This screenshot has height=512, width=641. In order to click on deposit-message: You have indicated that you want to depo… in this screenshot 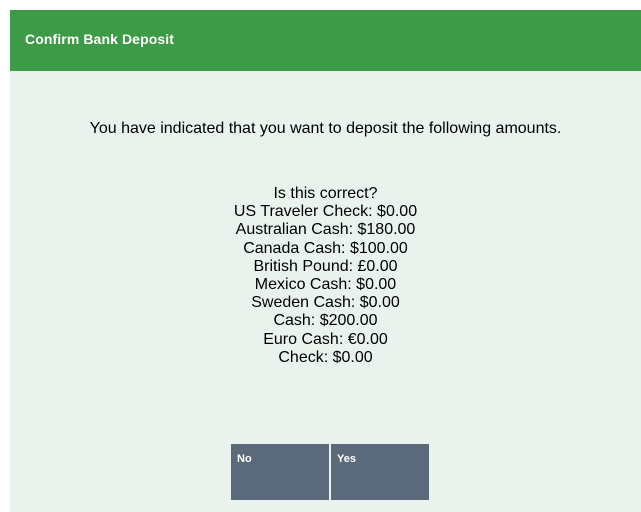, I will do `click(325, 128)`.